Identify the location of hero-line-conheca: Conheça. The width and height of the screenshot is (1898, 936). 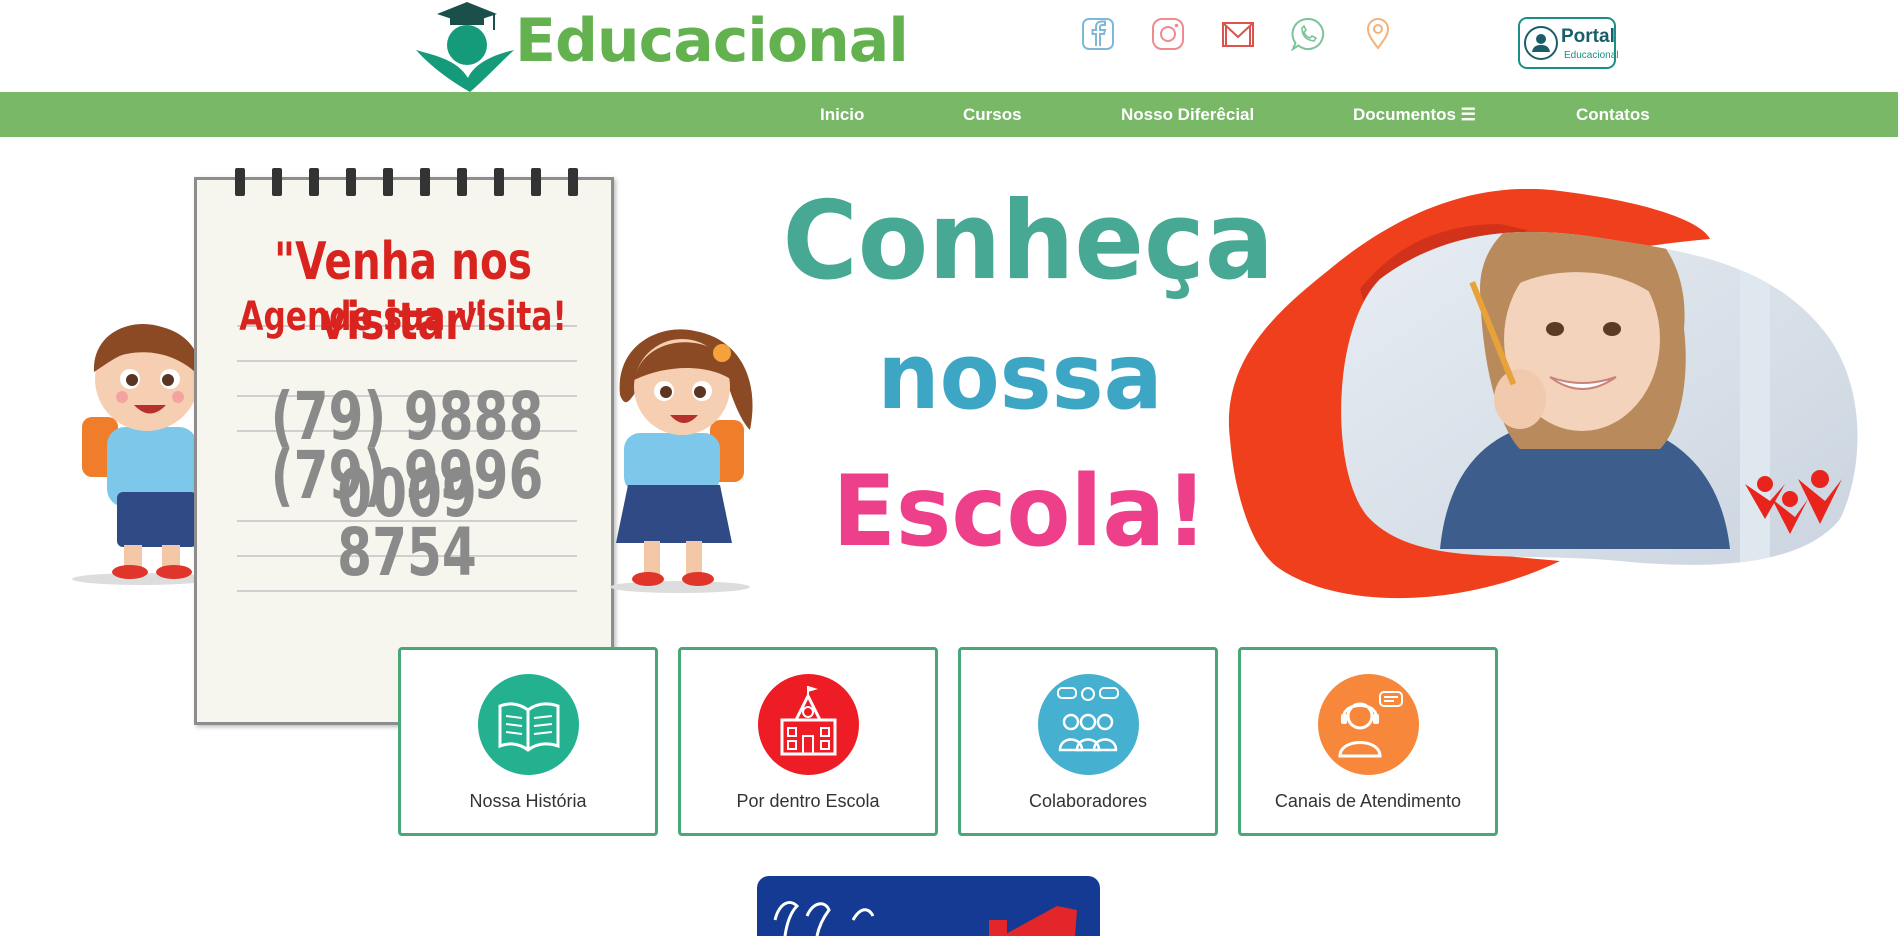
(1028, 241).